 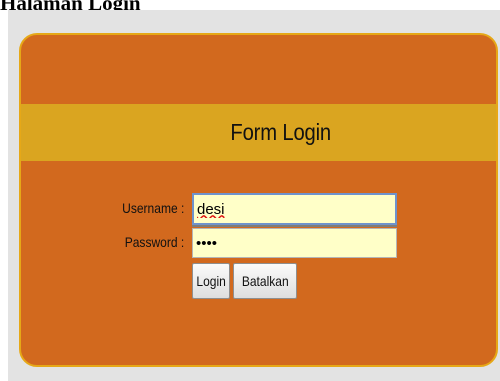 What do you see at coordinates (294, 209) in the screenshot?
I see `username-input` at bounding box center [294, 209].